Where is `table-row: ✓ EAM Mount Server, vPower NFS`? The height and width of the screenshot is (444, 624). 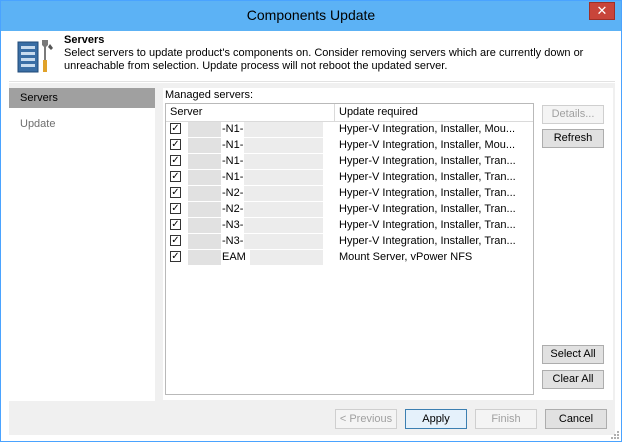
table-row: ✓ EAM Mount Server, vPower NFS is located at coordinates (349, 257).